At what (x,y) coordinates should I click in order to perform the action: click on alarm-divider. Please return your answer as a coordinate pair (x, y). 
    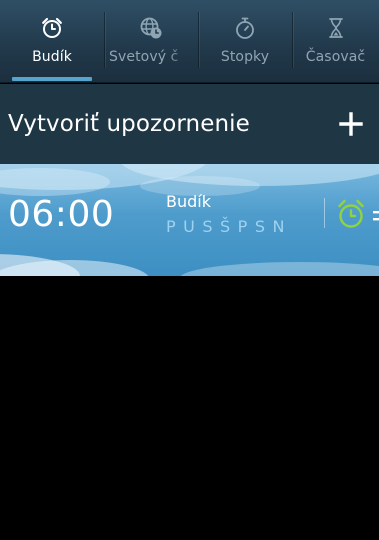
    Looking at the image, I should click on (324, 213).